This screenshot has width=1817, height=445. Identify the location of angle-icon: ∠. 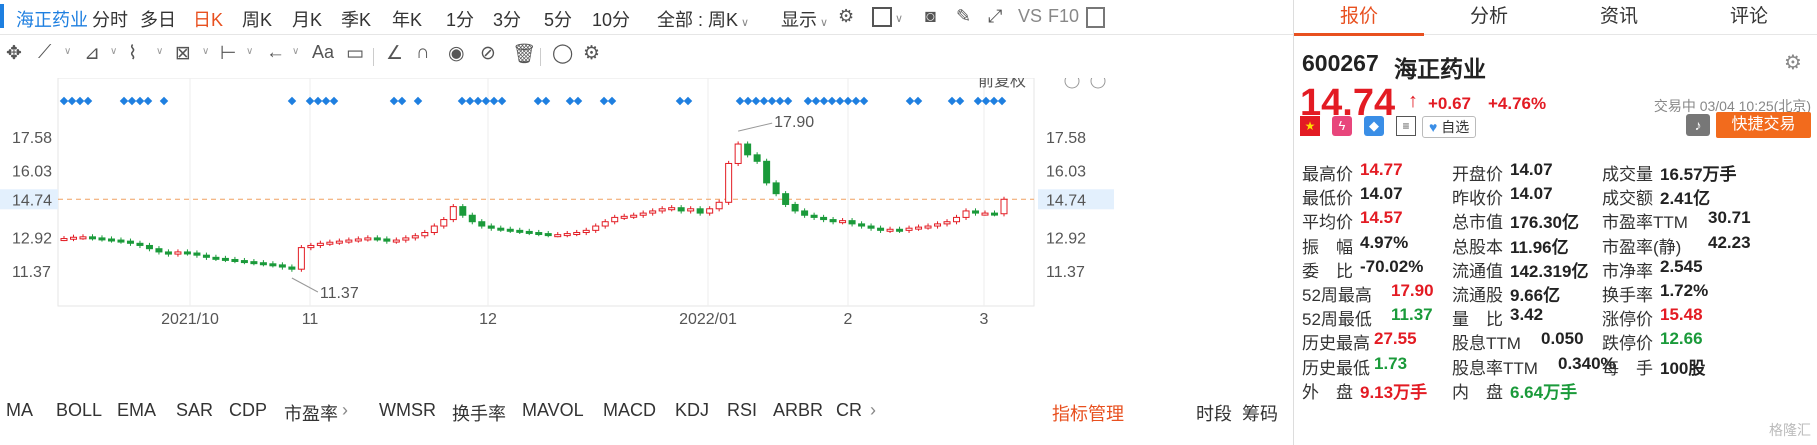
(394, 53).